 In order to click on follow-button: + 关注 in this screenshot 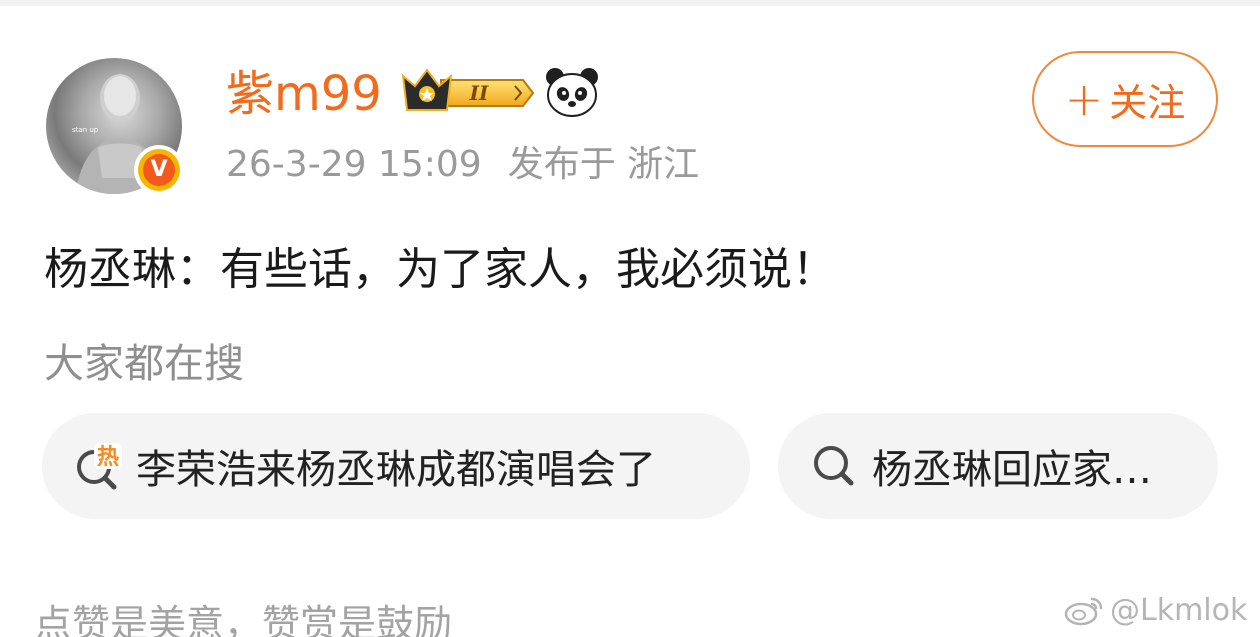, I will do `click(1125, 99)`.